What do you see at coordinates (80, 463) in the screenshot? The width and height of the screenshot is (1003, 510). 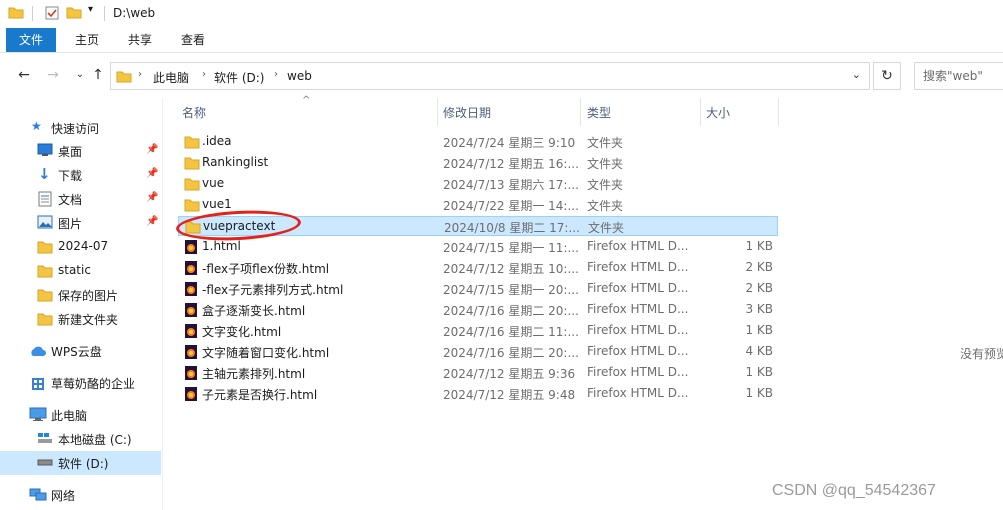 I see `sidebar-drive-d: 软件 (D:)` at bounding box center [80, 463].